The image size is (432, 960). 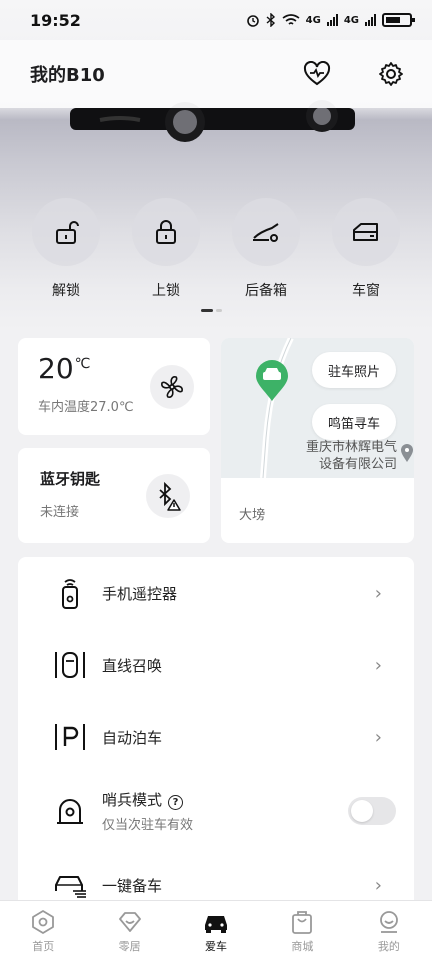 I want to click on car-prep-icon, so click(x=70, y=885).